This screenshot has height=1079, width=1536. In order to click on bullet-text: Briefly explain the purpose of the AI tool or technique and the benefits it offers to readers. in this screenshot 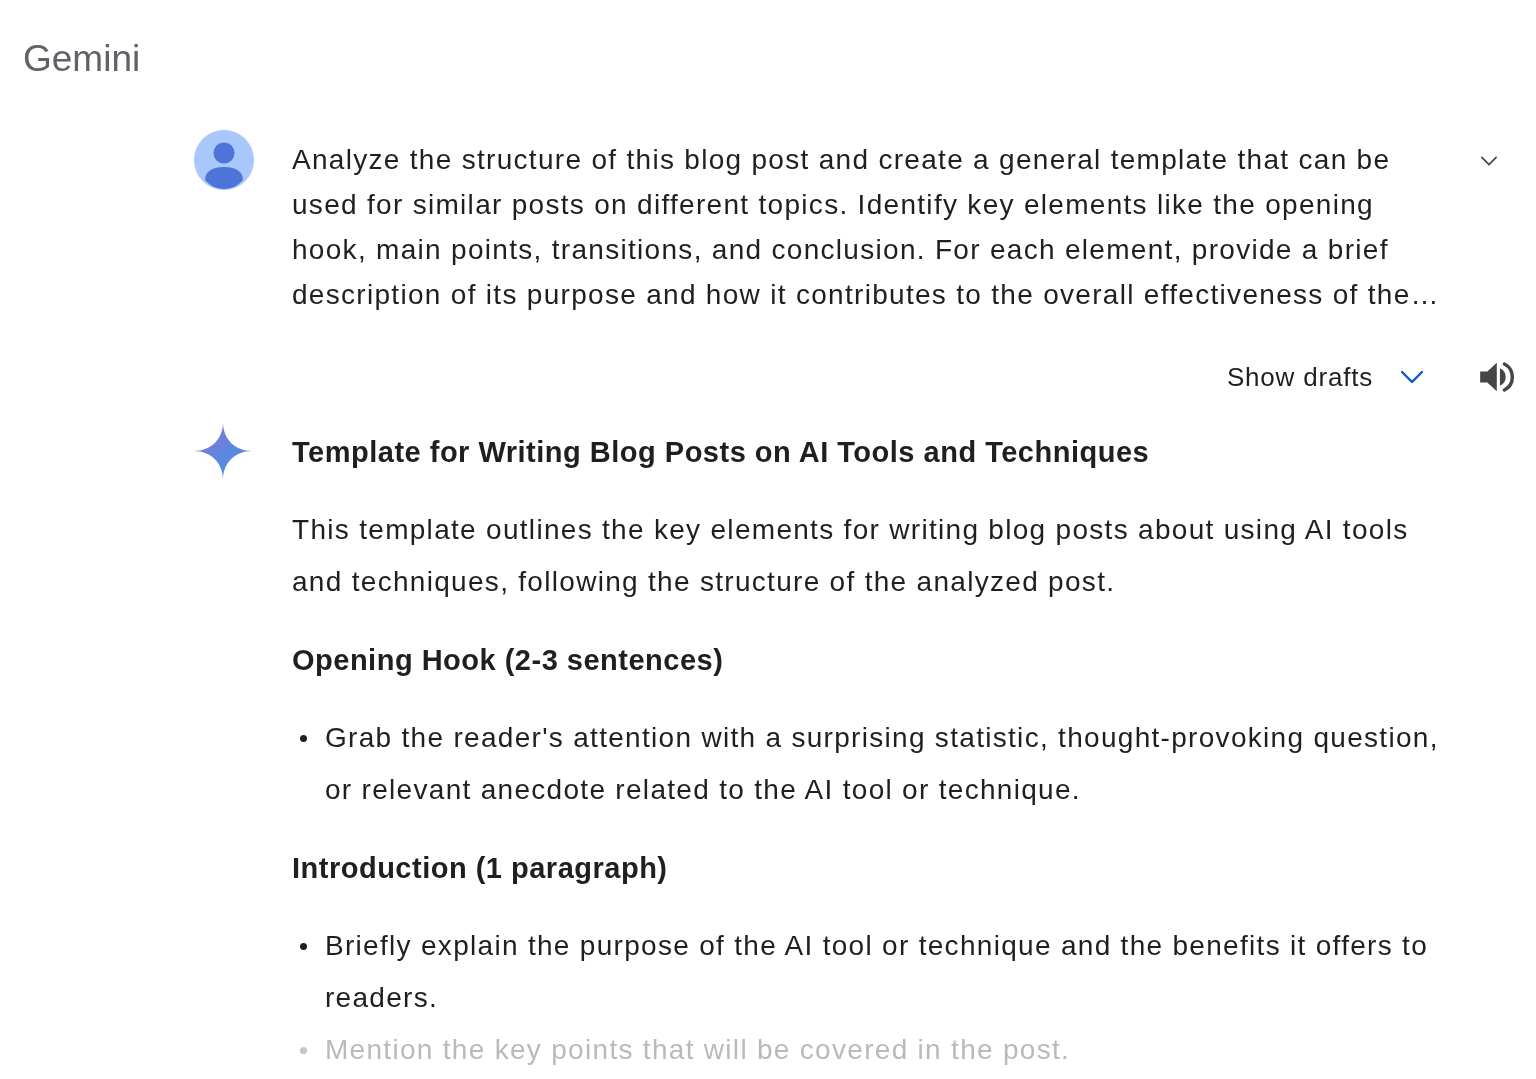, I will do `click(877, 972)`.